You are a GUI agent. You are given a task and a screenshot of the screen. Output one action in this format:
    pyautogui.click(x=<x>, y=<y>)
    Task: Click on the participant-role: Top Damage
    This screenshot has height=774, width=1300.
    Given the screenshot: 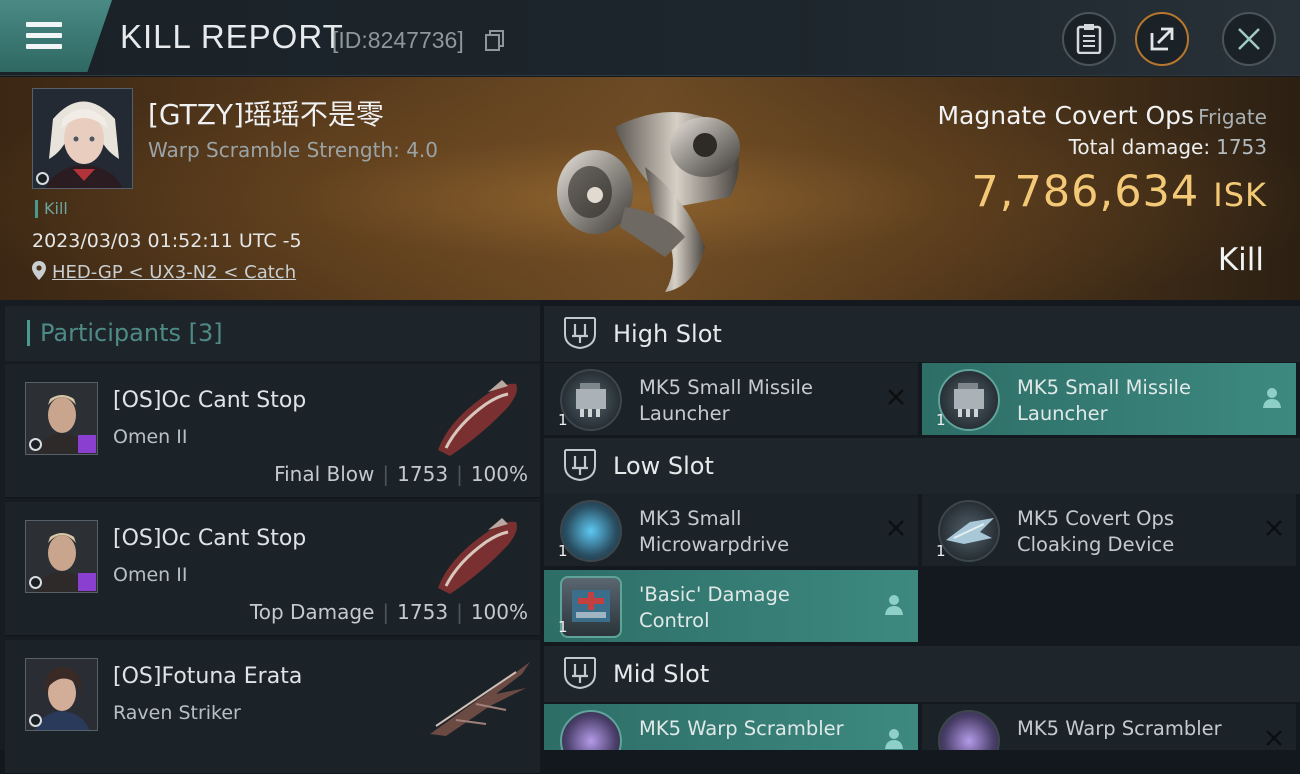 What is the action you would take?
    pyautogui.click(x=312, y=612)
    